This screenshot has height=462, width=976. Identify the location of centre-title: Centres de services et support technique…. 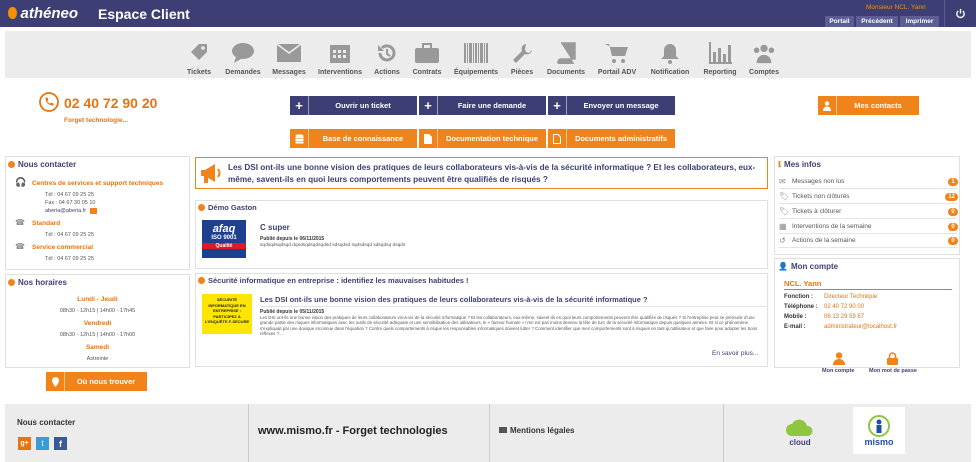
(98, 183).